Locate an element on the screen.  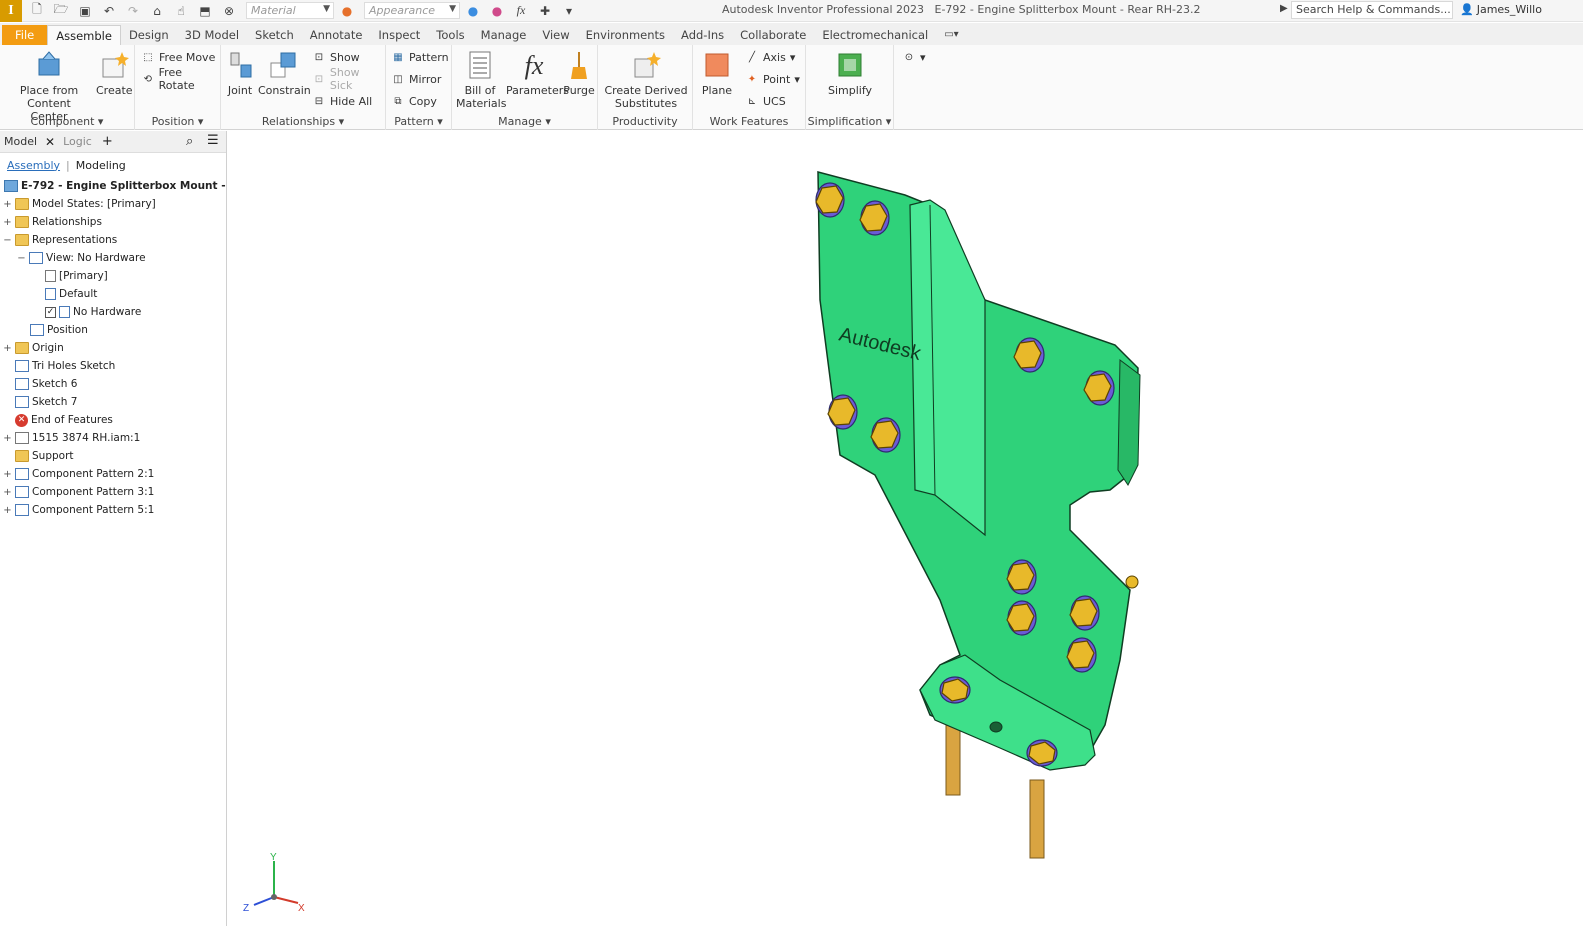
adjust-appearance-icon: ● is located at coordinates (497, 11).